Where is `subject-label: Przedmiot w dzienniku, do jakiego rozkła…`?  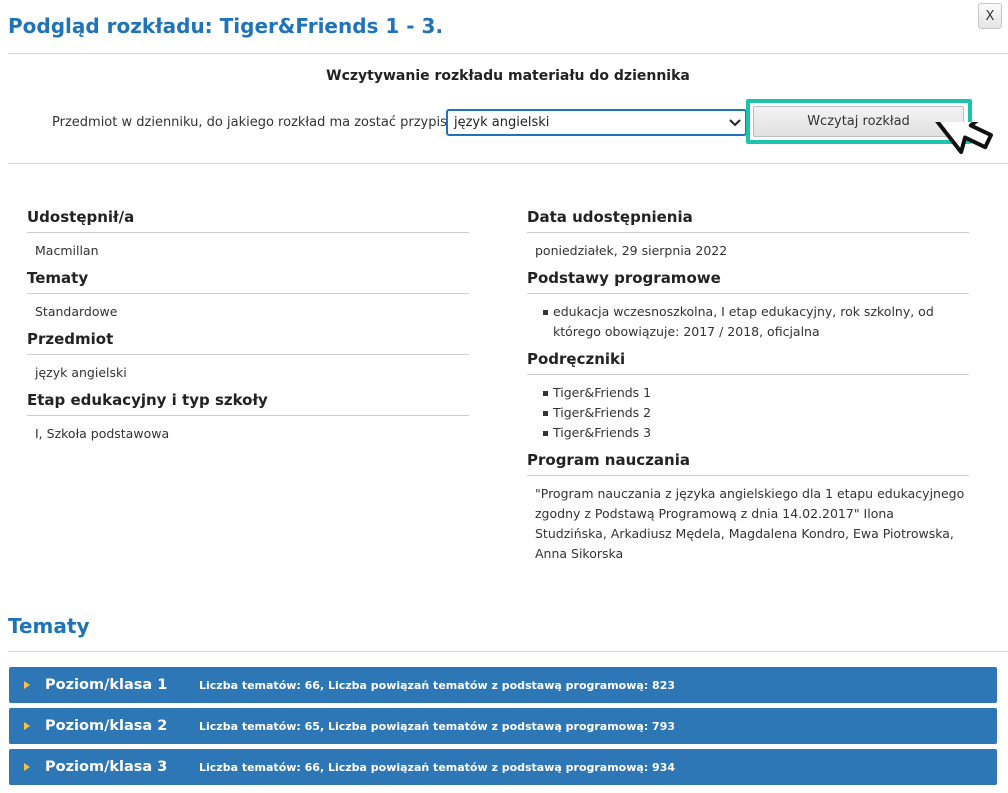 subject-label: Przedmiot w dzienniku, do jakiego rozkła… is located at coordinates (263, 122).